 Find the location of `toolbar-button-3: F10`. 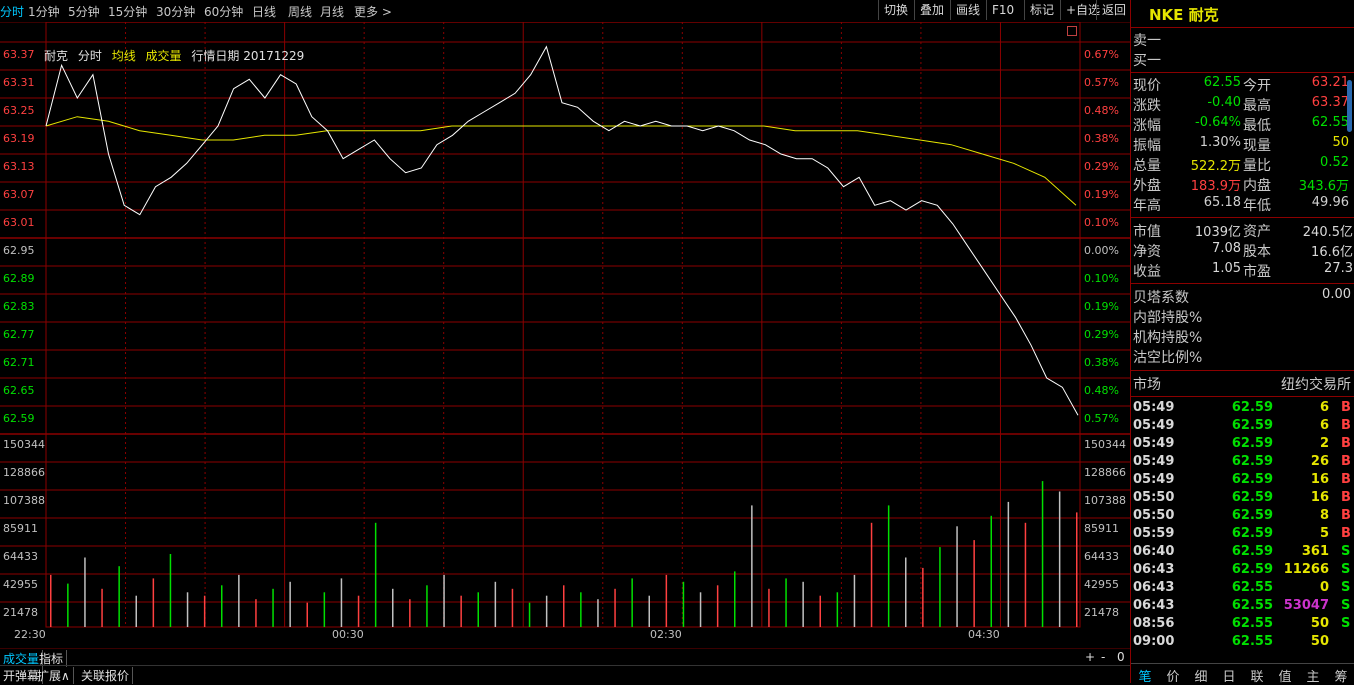

toolbar-button-3: F10 is located at coordinates (1002, 10).